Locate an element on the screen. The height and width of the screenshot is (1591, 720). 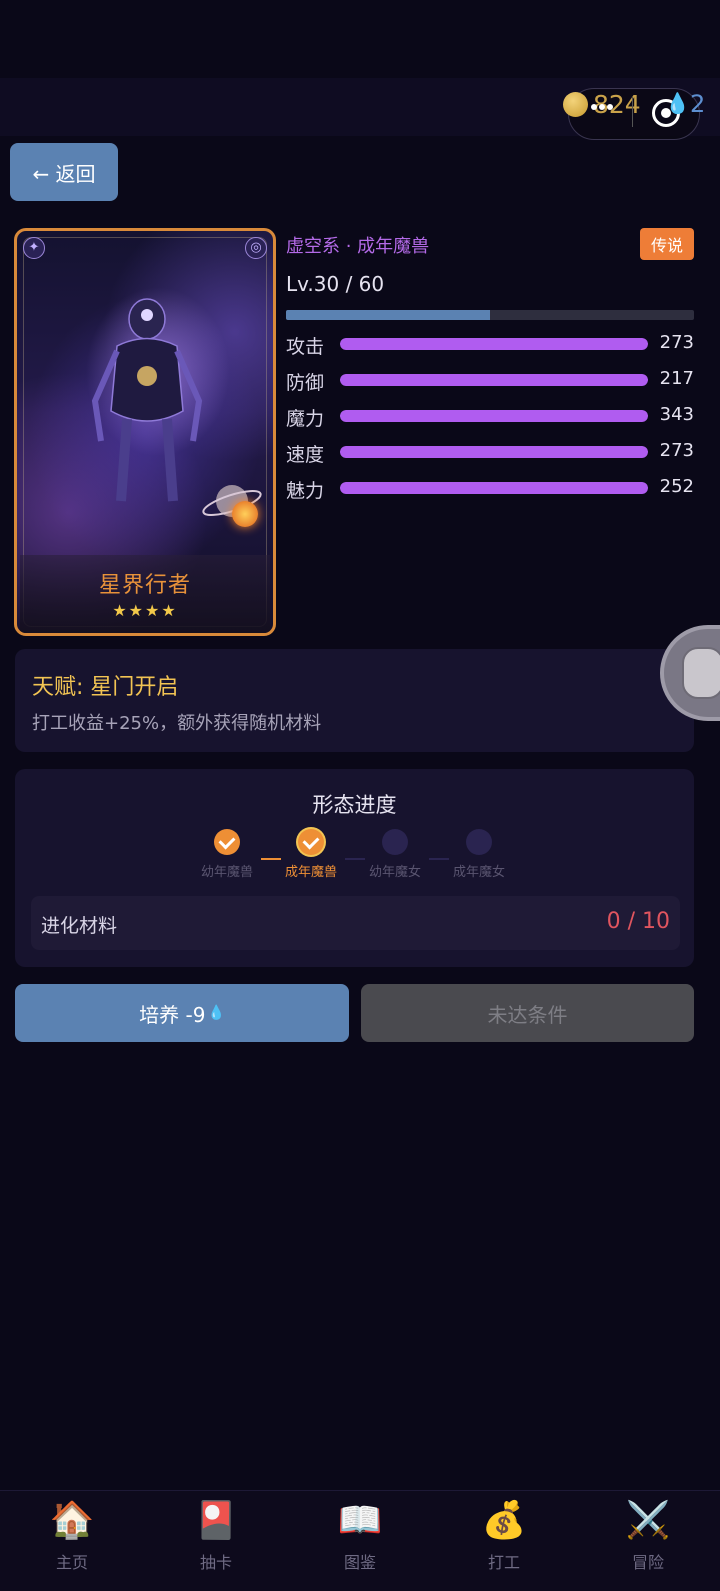
stat-value: 343 is located at coordinates (676, 414).